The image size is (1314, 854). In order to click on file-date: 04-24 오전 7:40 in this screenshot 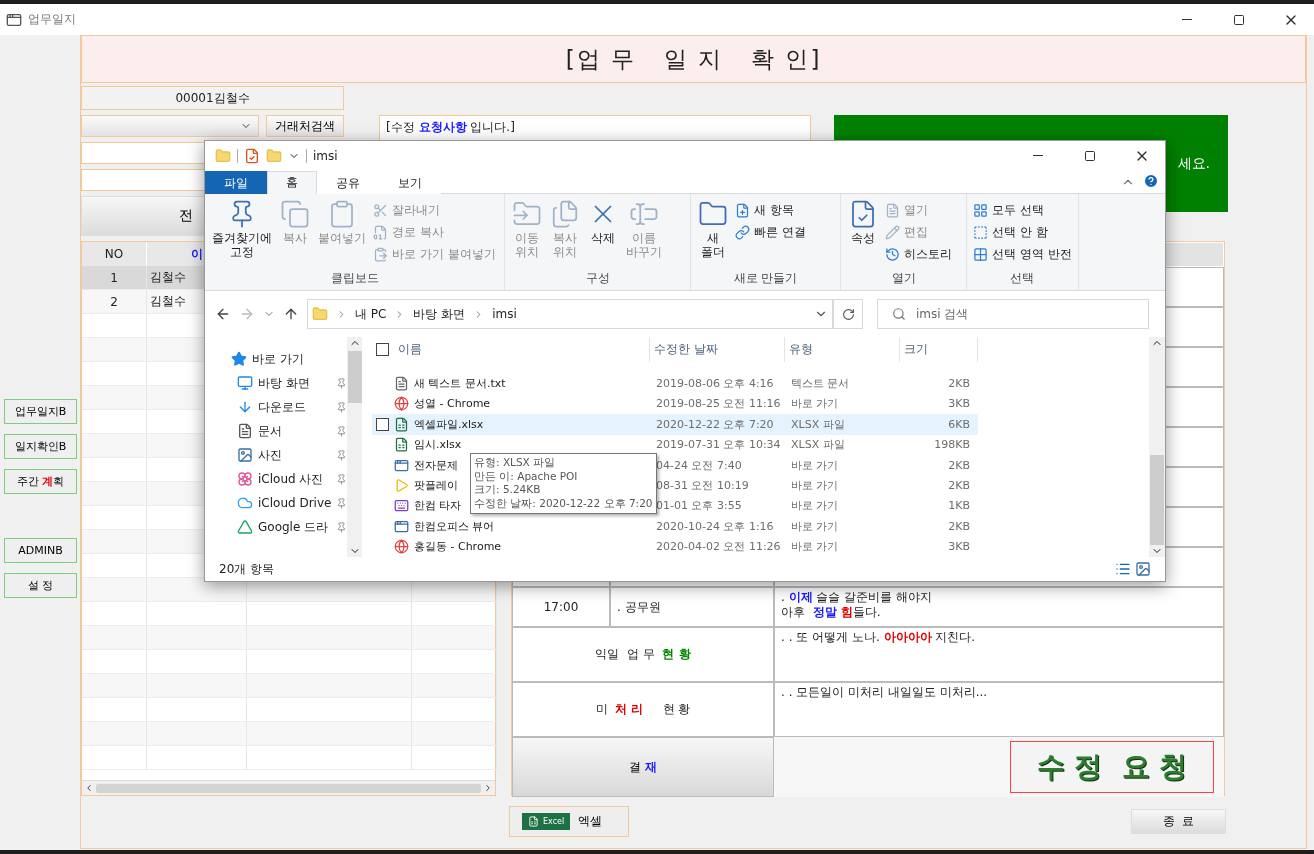, I will do `click(699, 465)`.